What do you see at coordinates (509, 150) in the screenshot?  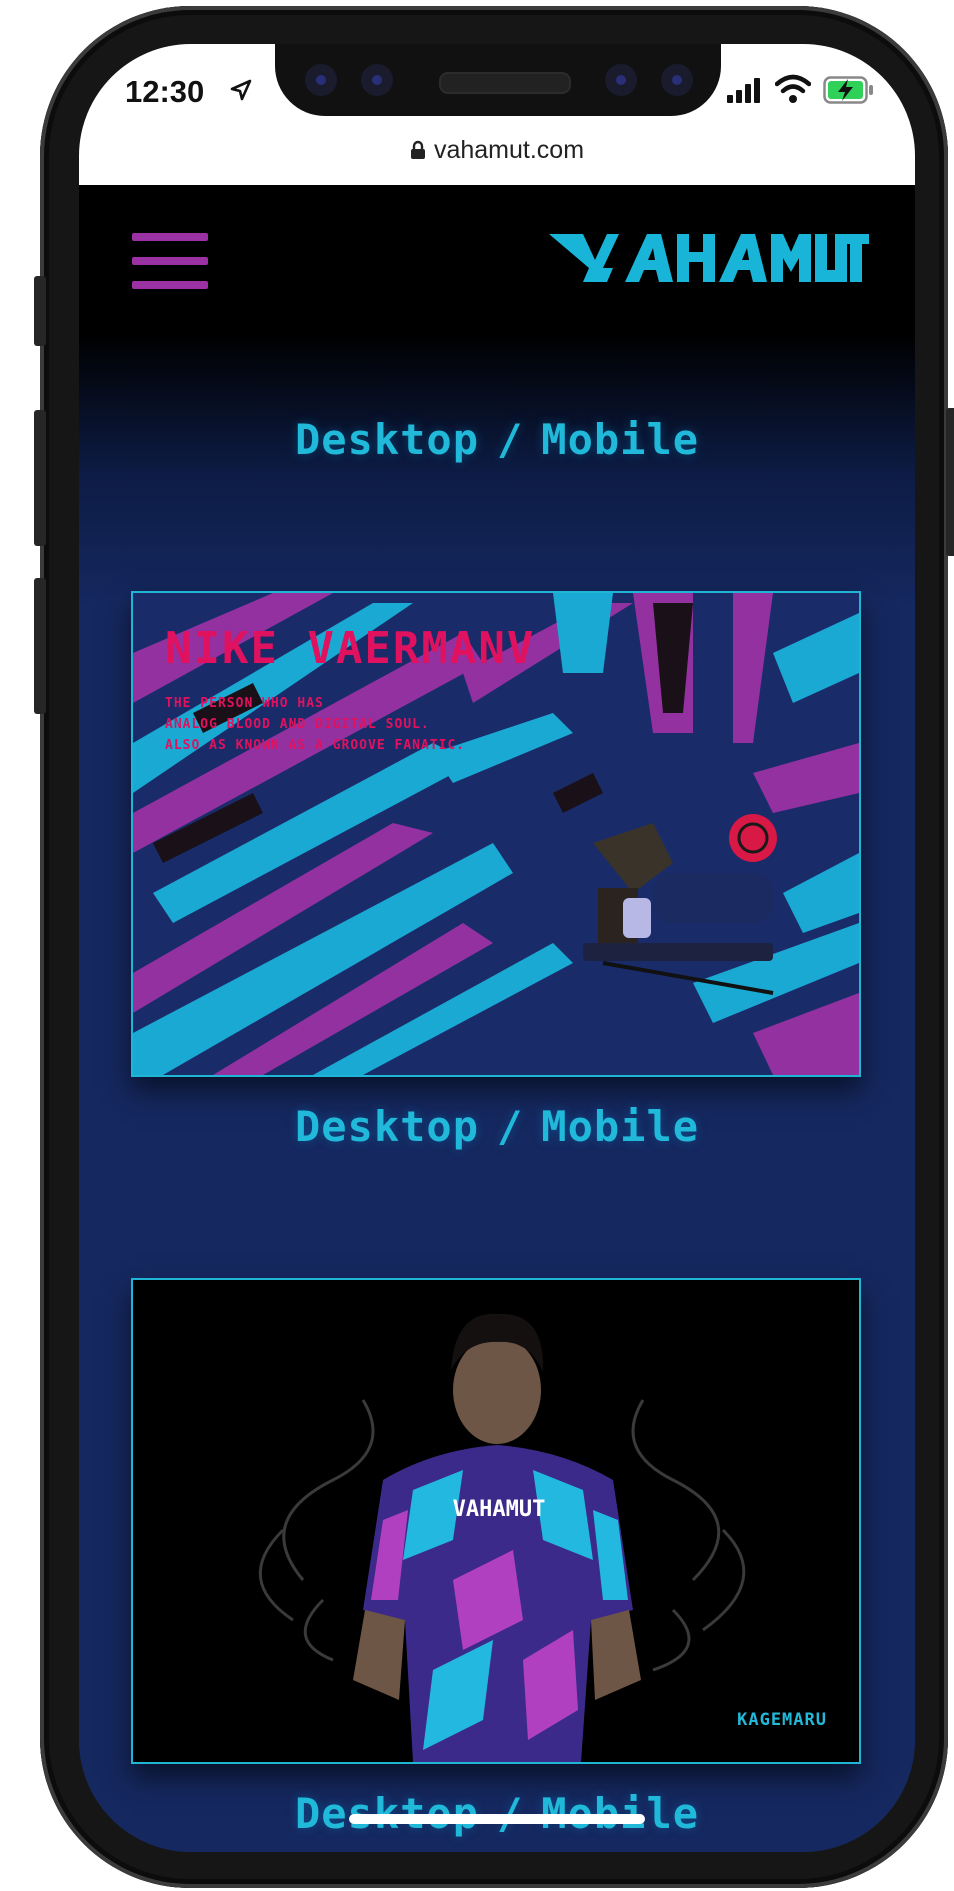 I see `url-text: vahamut.com` at bounding box center [509, 150].